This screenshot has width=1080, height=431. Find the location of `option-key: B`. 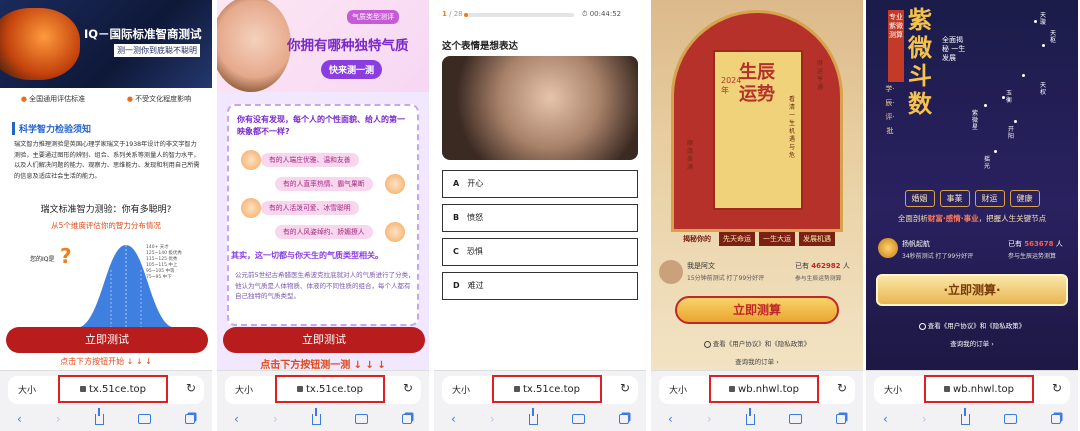

option-key: B is located at coordinates (456, 217).